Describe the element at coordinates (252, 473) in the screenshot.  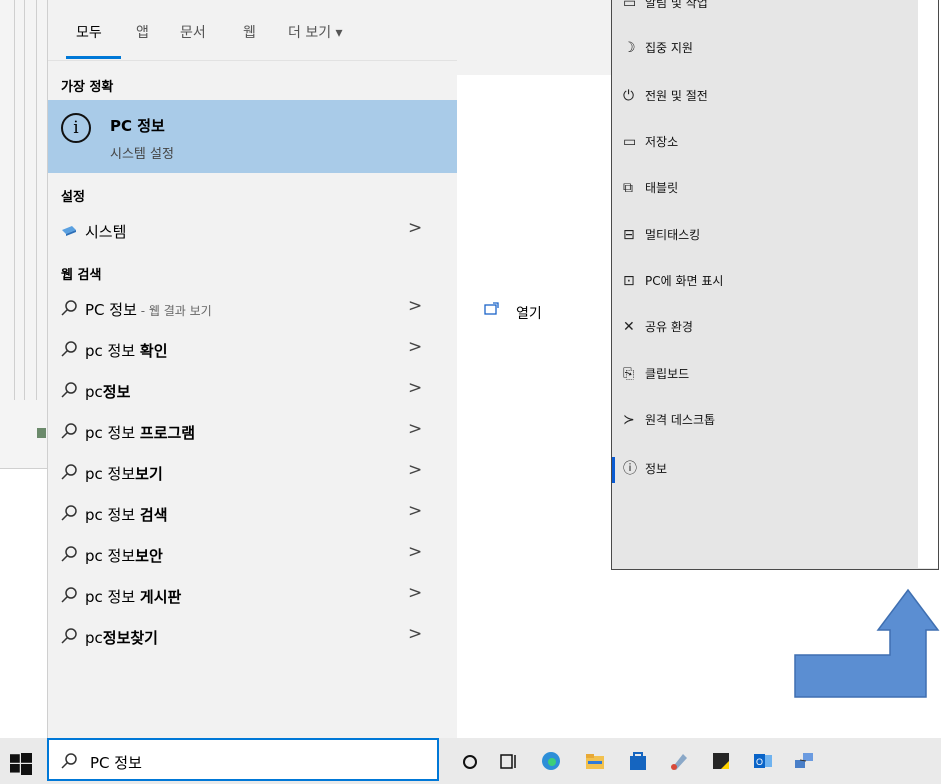
I see `web-result: pc 정보보기 >` at that location.